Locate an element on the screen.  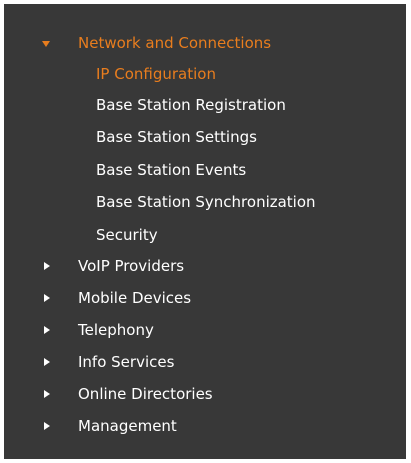
submenu-item-label: Base Station Settings is located at coordinates (176, 137).